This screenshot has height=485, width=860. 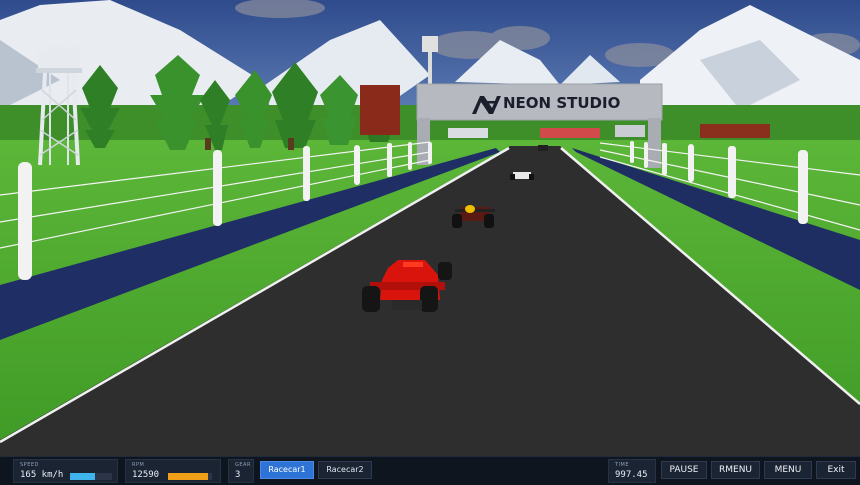 What do you see at coordinates (173, 471) in the screenshot?
I see `rpm-panel: RPM 12590` at bounding box center [173, 471].